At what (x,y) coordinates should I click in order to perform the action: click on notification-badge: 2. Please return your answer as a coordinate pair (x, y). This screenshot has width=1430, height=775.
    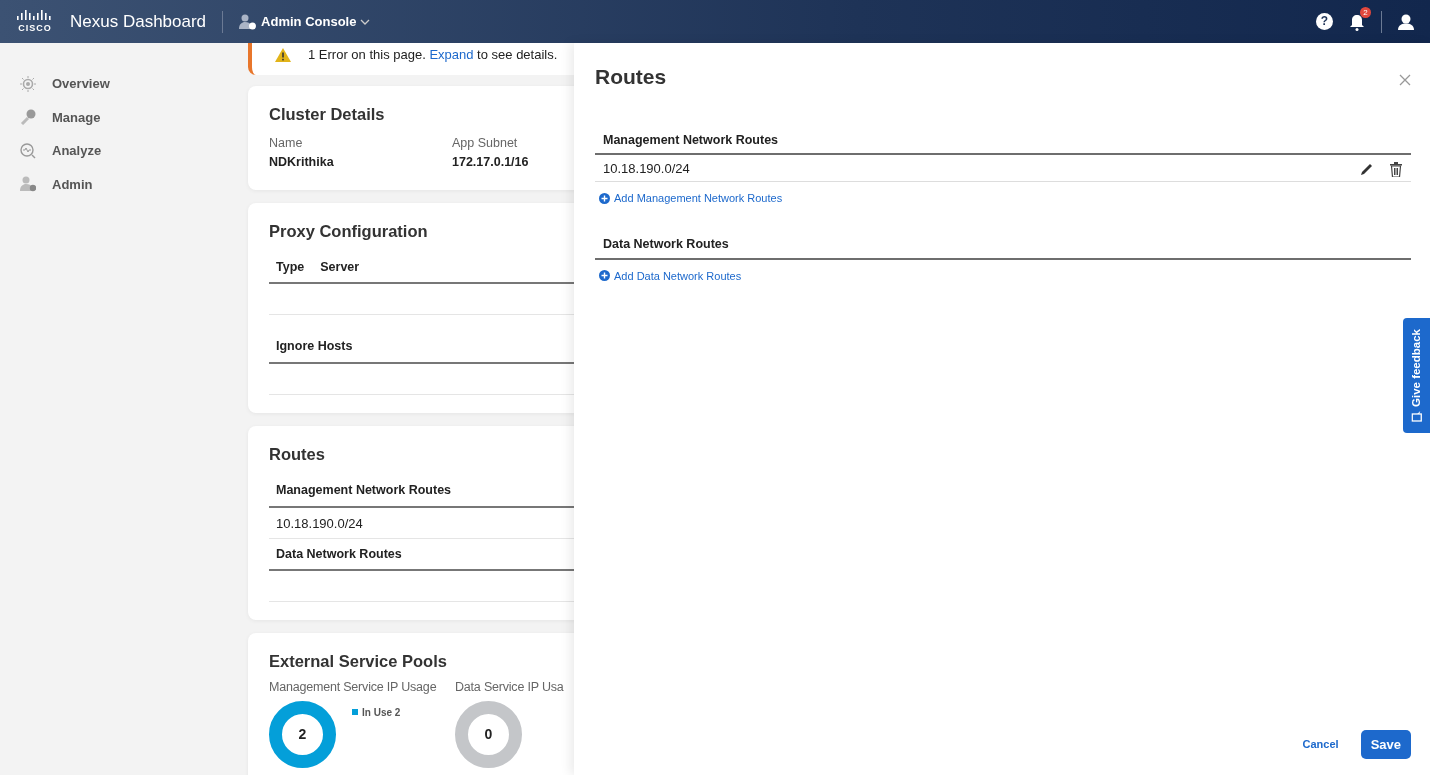
    Looking at the image, I should click on (1365, 12).